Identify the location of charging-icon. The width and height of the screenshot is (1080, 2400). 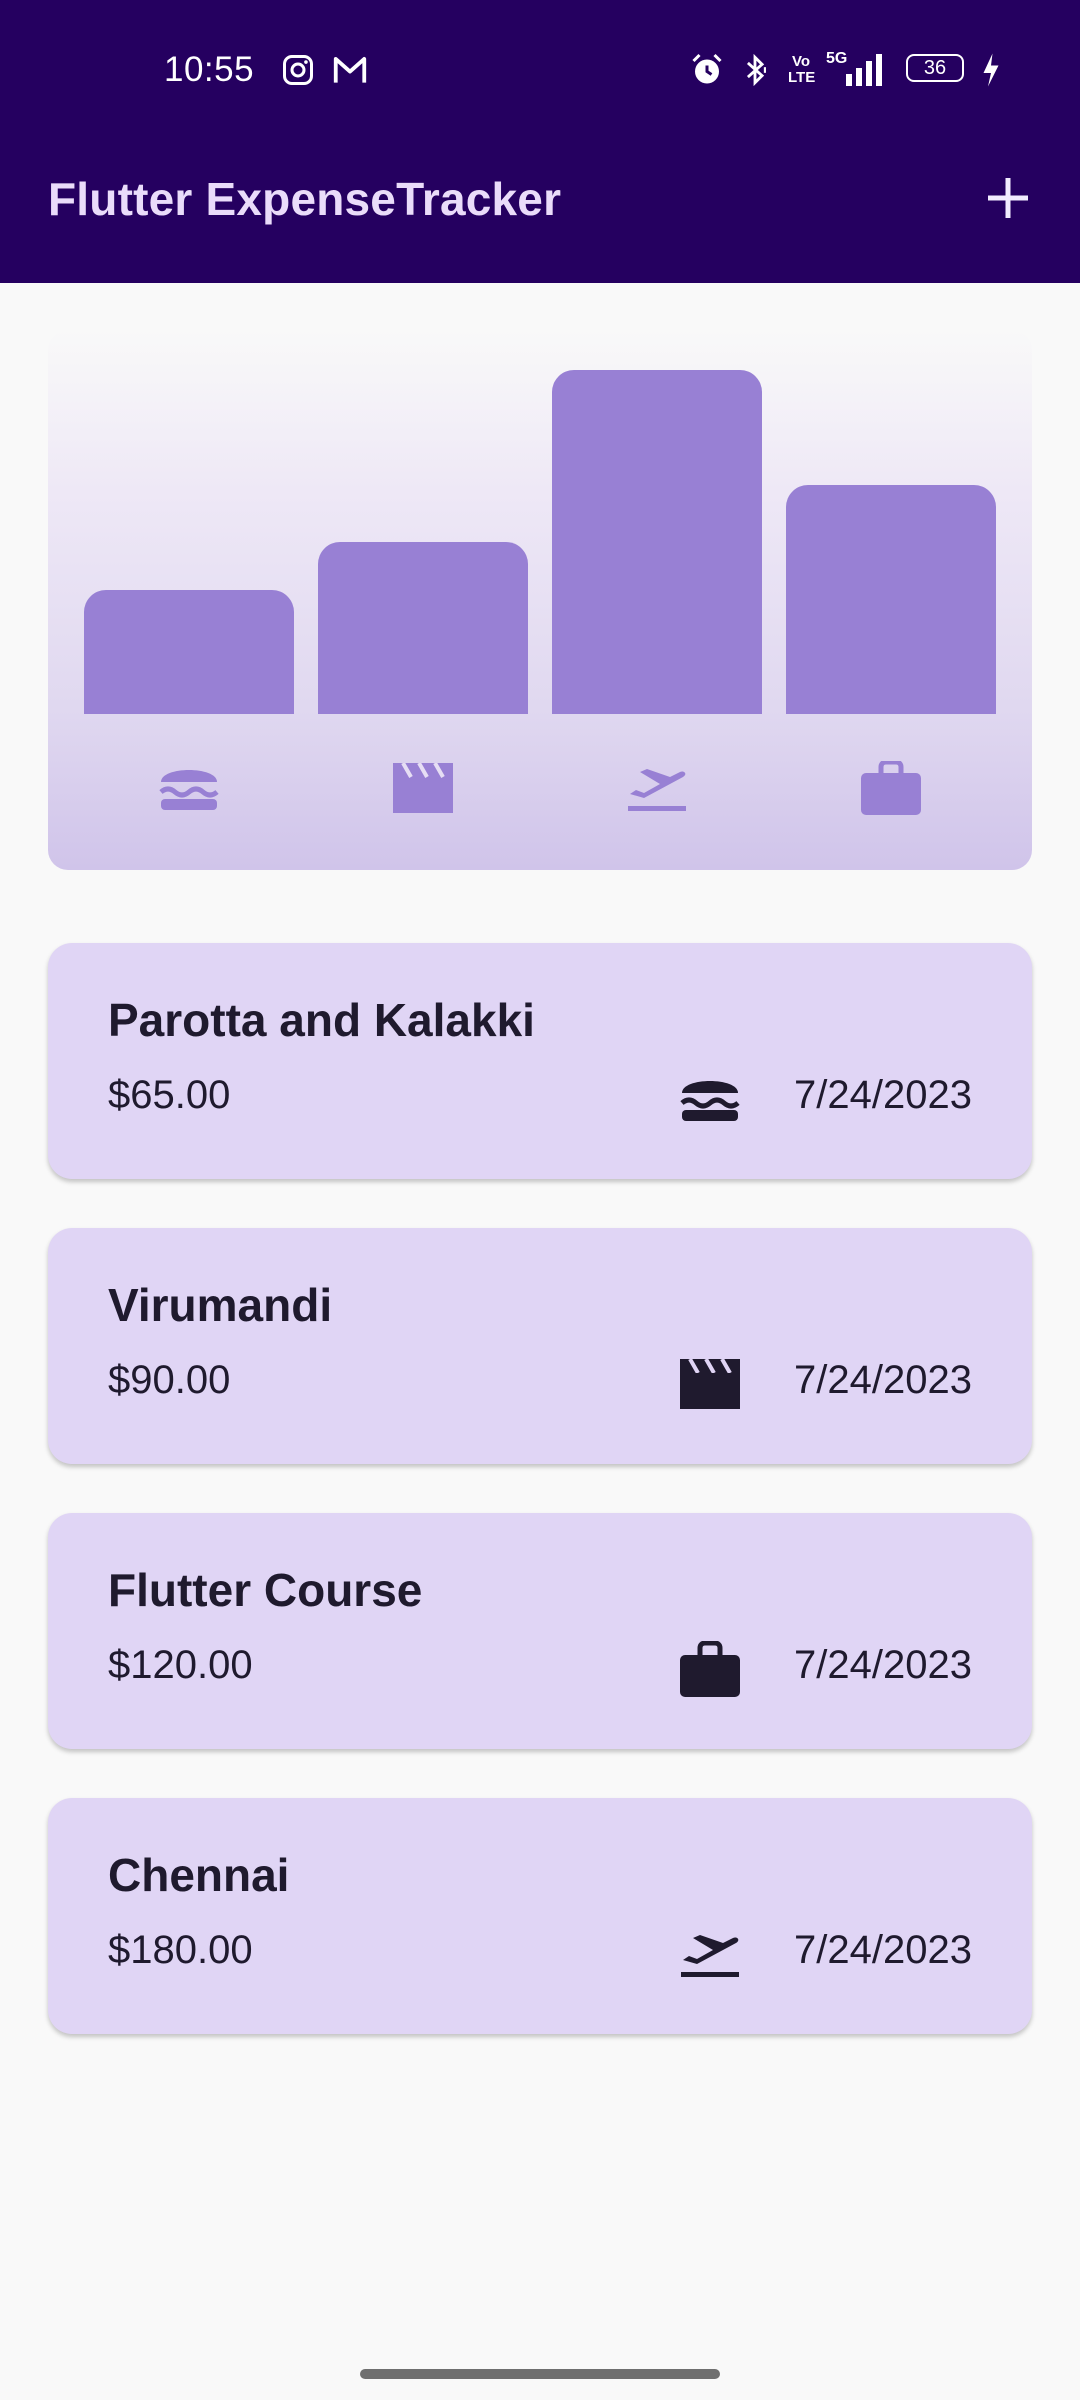
(991, 70).